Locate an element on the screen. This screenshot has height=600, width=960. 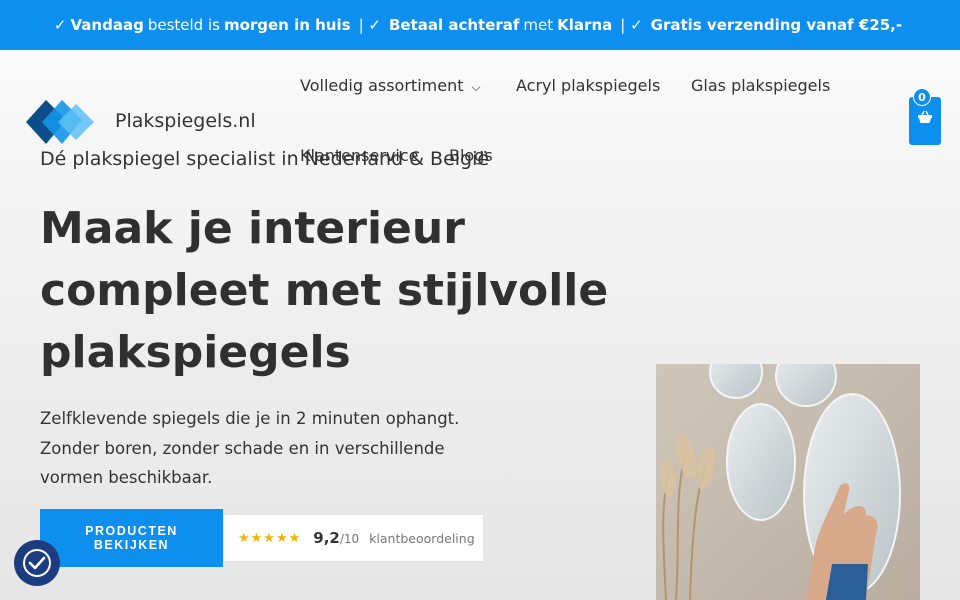
nav-item-glas: Glas plakspiegels is located at coordinates (760, 85).